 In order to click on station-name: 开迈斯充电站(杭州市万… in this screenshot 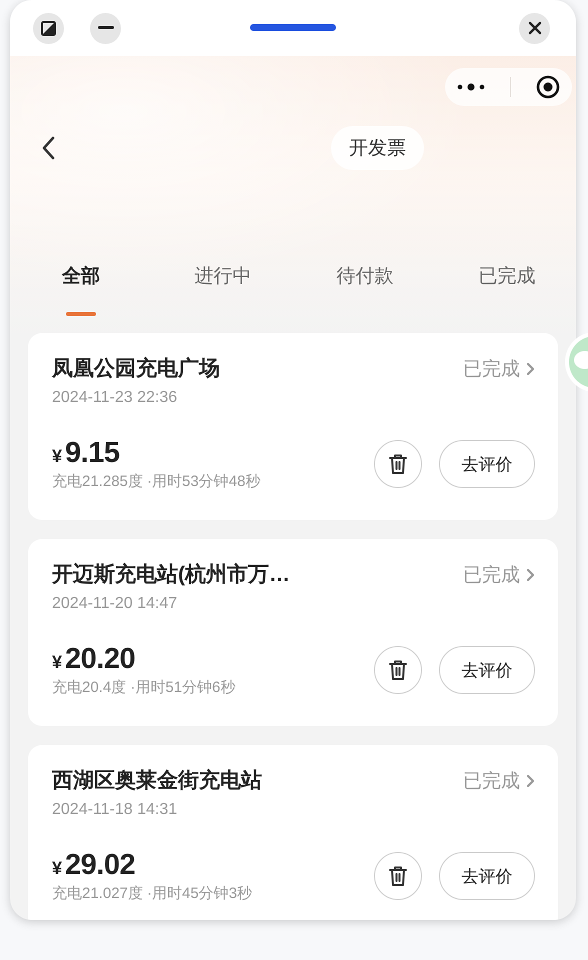, I will do `click(171, 575)`.